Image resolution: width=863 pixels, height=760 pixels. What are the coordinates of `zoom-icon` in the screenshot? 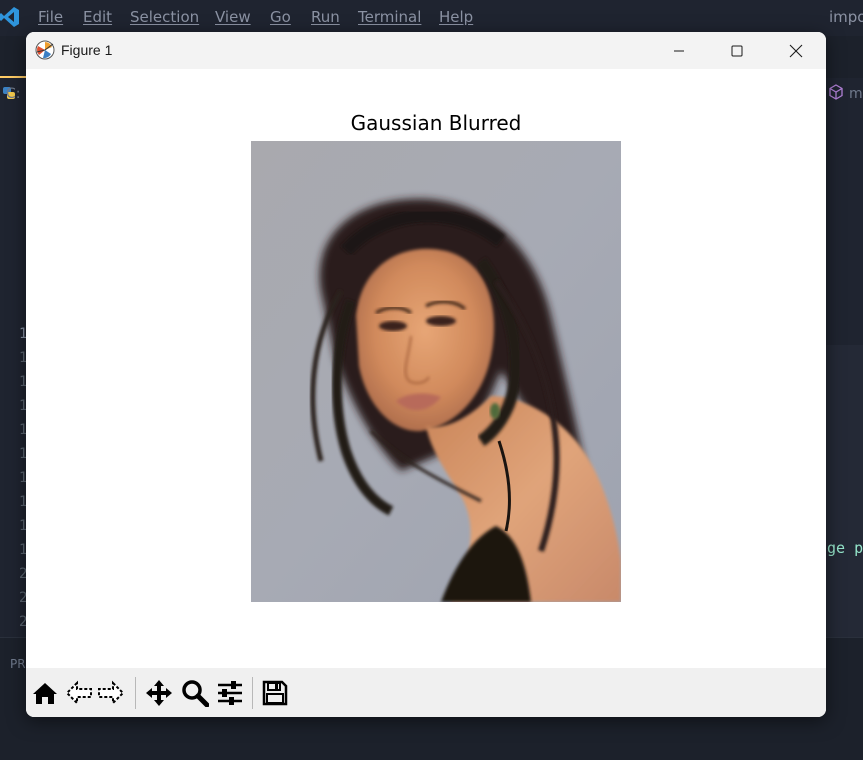 It's located at (195, 693).